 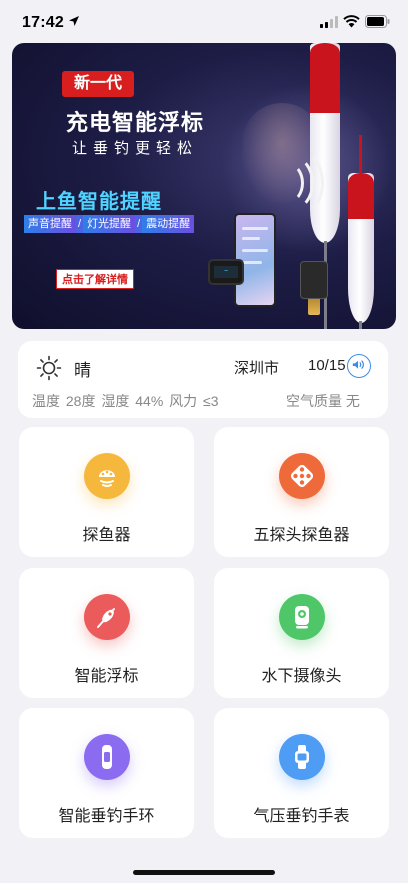 What do you see at coordinates (134, 122) in the screenshot?
I see `banner-title: 充电智能浮标` at bounding box center [134, 122].